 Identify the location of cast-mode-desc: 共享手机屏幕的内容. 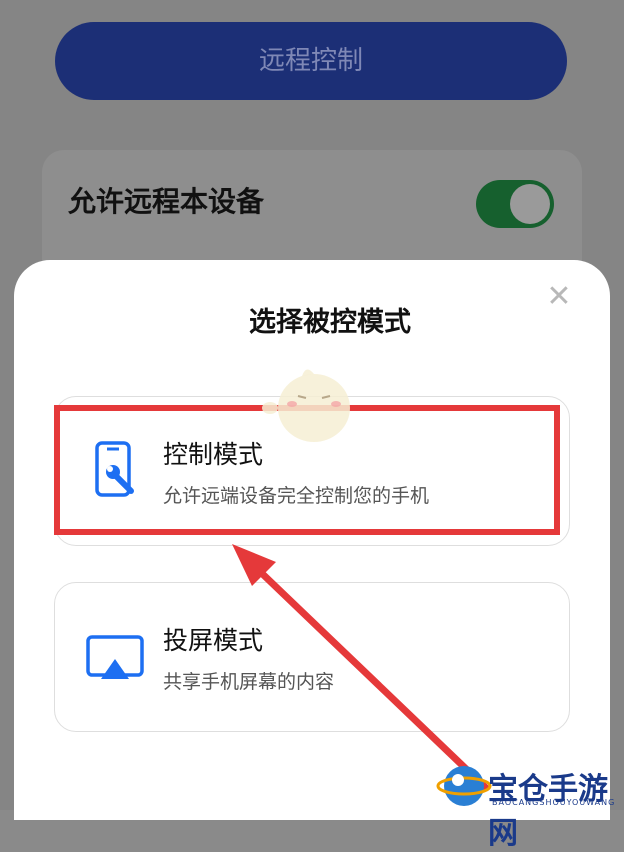
(249, 682).